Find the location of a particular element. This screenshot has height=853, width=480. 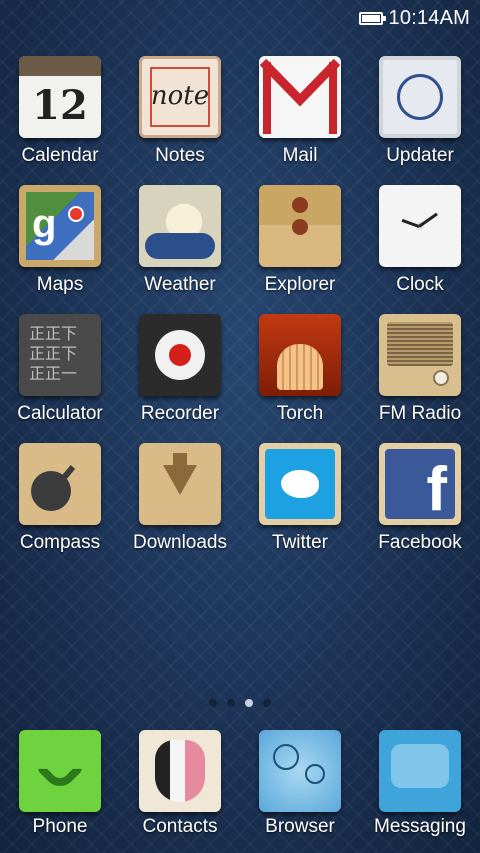

dock-messaging: Messaging is located at coordinates (420, 791).